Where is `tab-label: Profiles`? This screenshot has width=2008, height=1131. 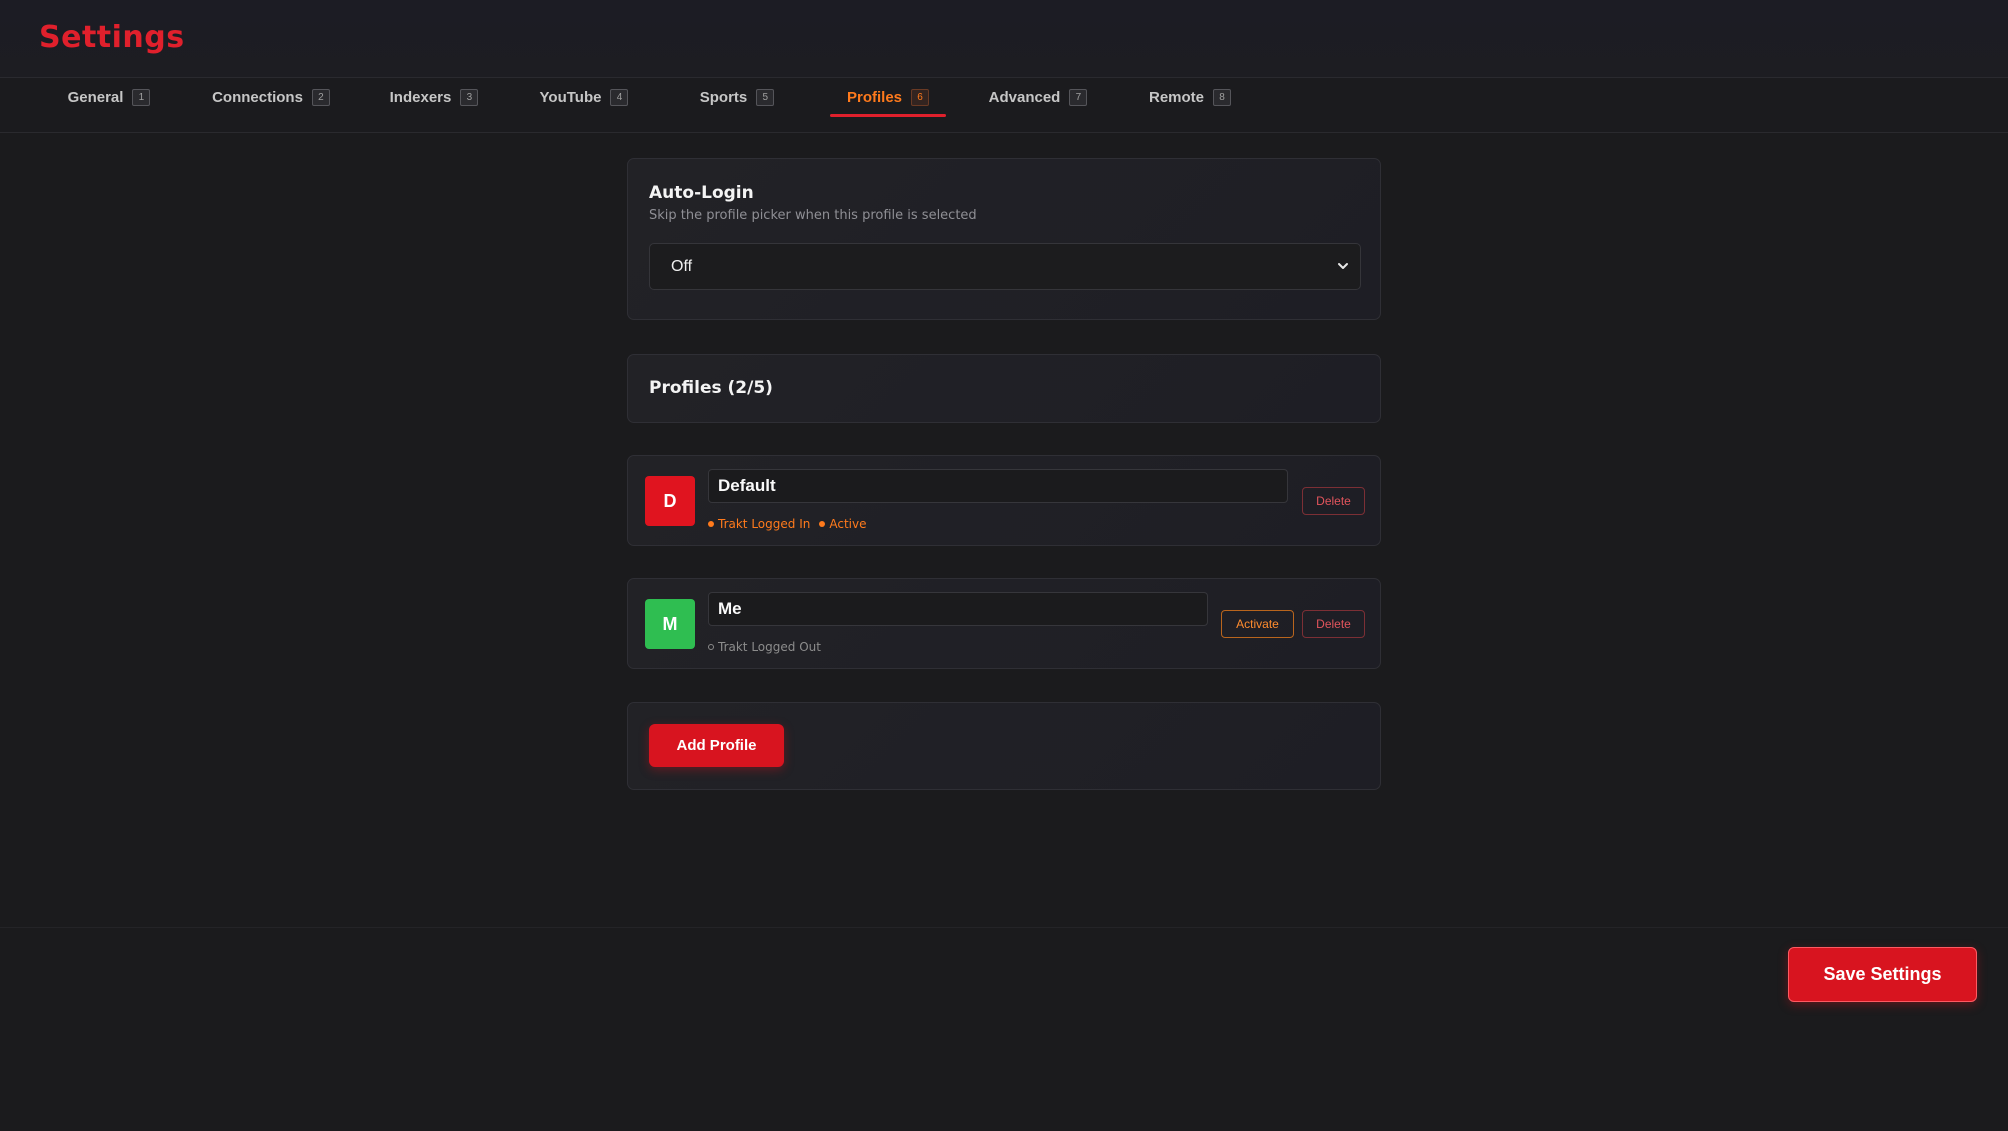
tab-label: Profiles is located at coordinates (874, 97).